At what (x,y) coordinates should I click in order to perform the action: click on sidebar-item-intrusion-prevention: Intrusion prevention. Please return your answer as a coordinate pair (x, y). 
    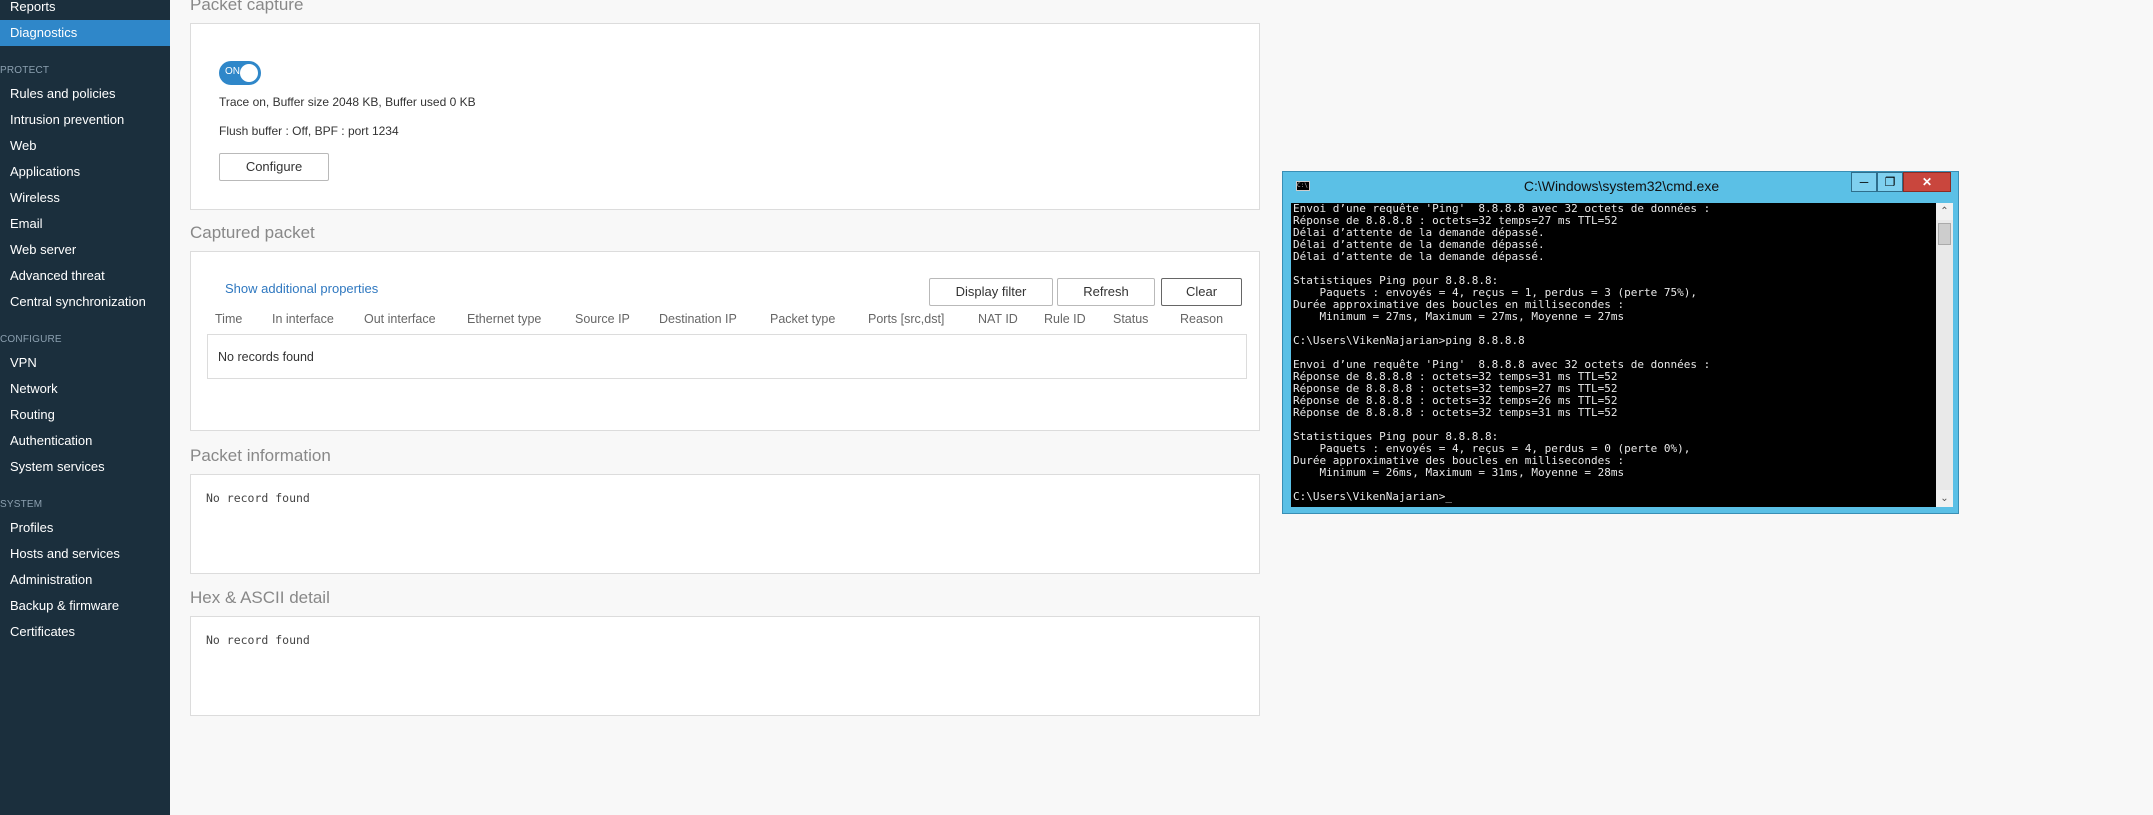
    Looking at the image, I should click on (85, 120).